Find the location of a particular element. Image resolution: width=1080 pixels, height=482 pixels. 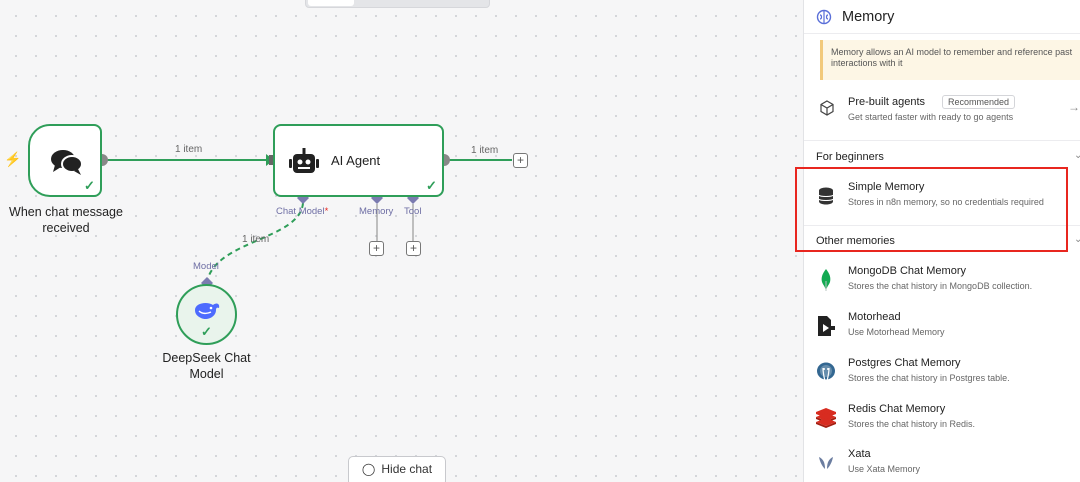

deepseek-model-node: ✓ is located at coordinates (206, 314).